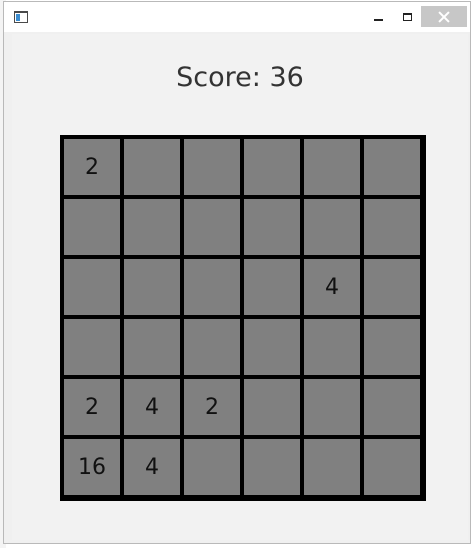 The height and width of the screenshot is (548, 474). What do you see at coordinates (378, 19) in the screenshot?
I see `minimize-icon` at bounding box center [378, 19].